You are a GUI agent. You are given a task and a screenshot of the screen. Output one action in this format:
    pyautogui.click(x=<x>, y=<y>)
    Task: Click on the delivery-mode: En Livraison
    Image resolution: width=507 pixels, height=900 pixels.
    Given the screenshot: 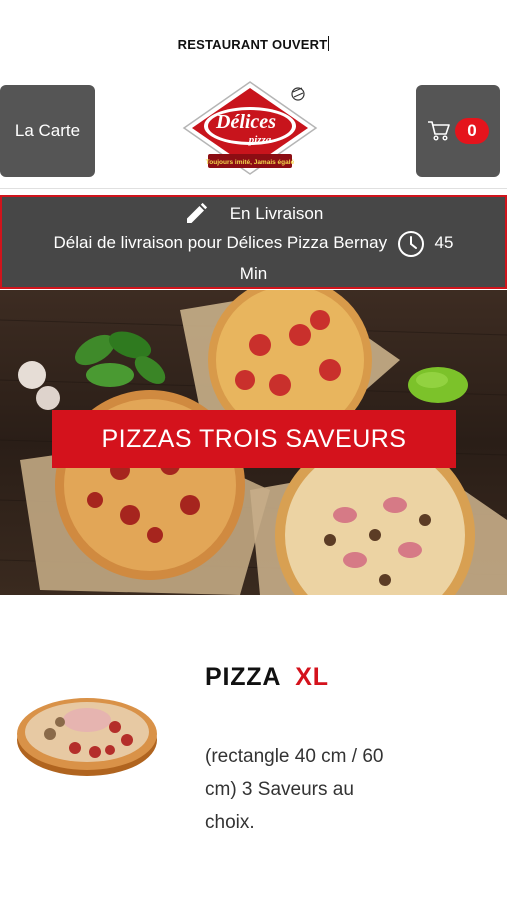 What is the action you would take?
    pyautogui.click(x=276, y=213)
    